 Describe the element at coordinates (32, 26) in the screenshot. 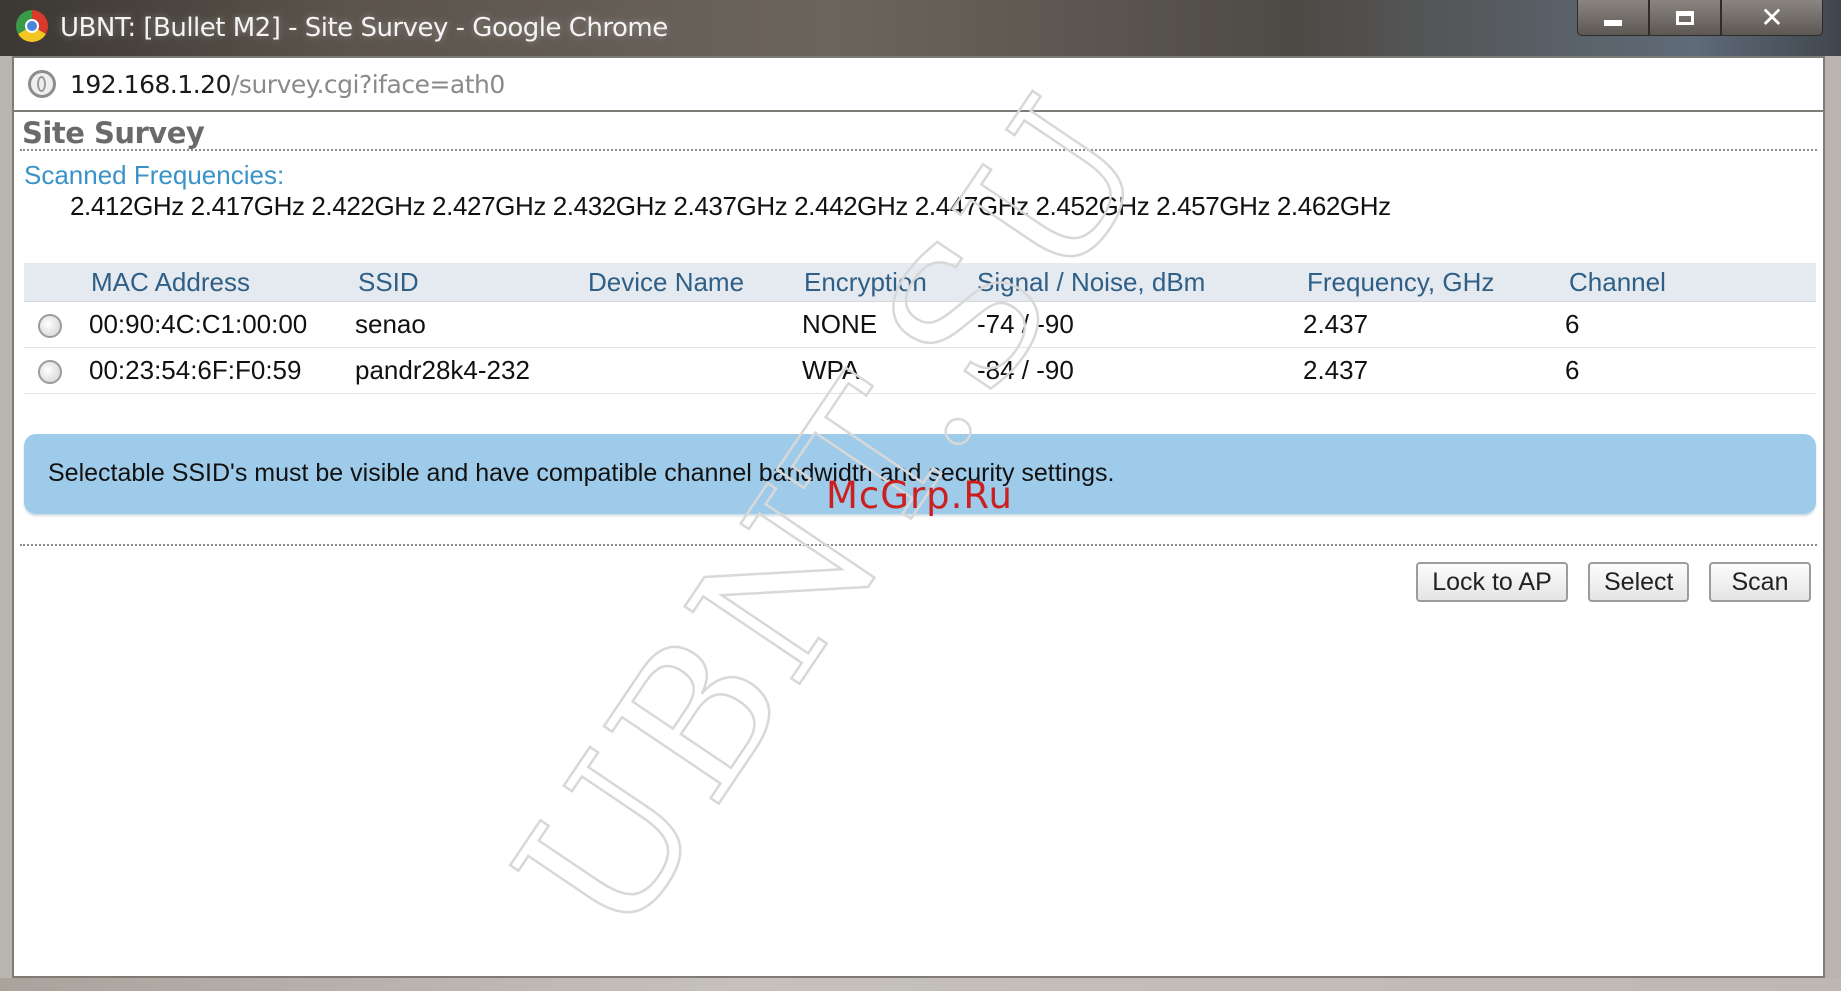

I see `chrome-logo-icon` at that location.